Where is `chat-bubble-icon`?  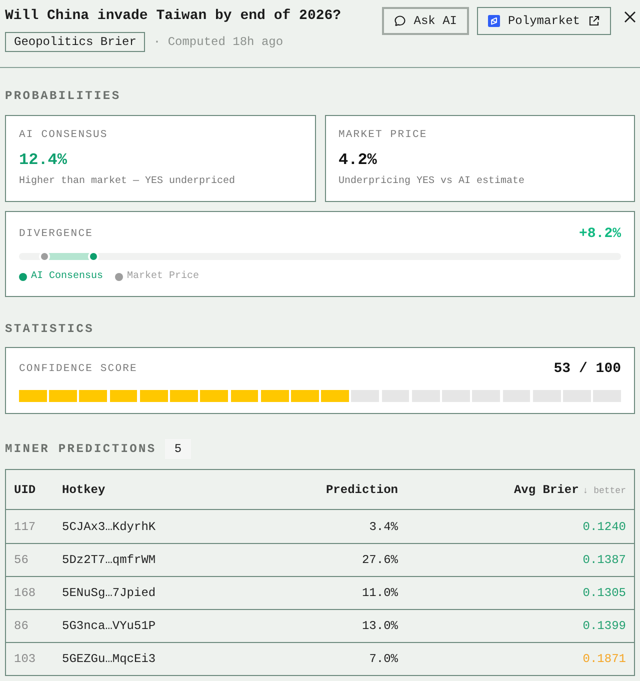 chat-bubble-icon is located at coordinates (400, 21).